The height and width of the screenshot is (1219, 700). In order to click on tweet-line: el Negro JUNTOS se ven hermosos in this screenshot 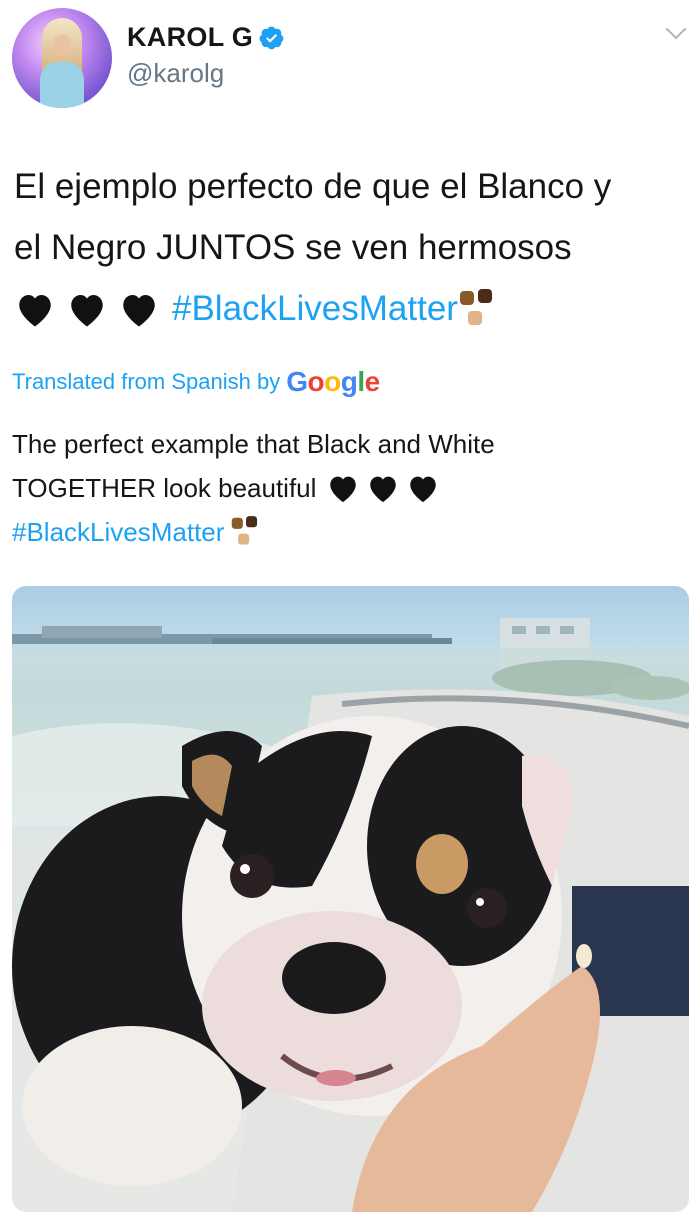, I will do `click(293, 247)`.